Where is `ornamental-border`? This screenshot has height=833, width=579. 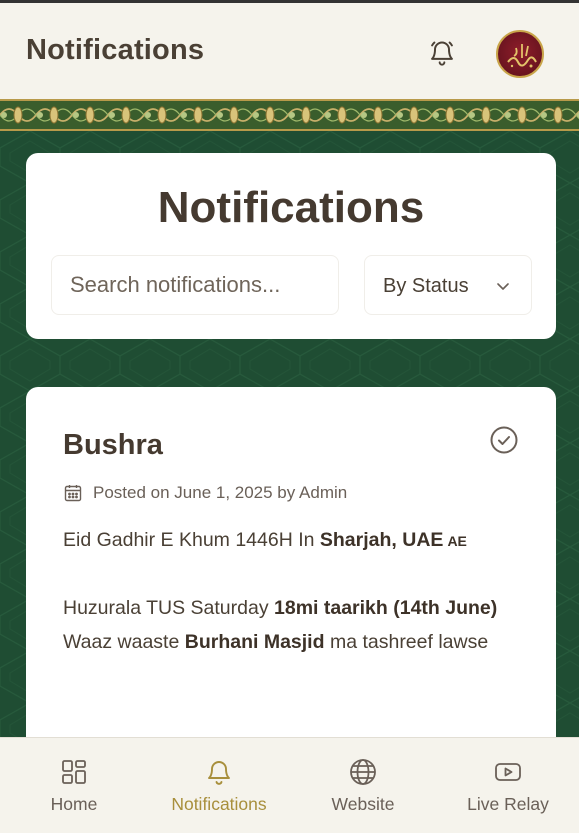
ornamental-border is located at coordinates (289, 115).